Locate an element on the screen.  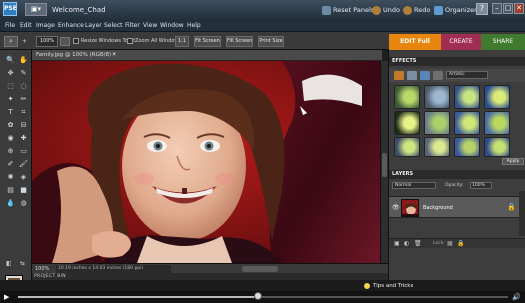
layers-scrollbar is located at coordinates (522, 213).